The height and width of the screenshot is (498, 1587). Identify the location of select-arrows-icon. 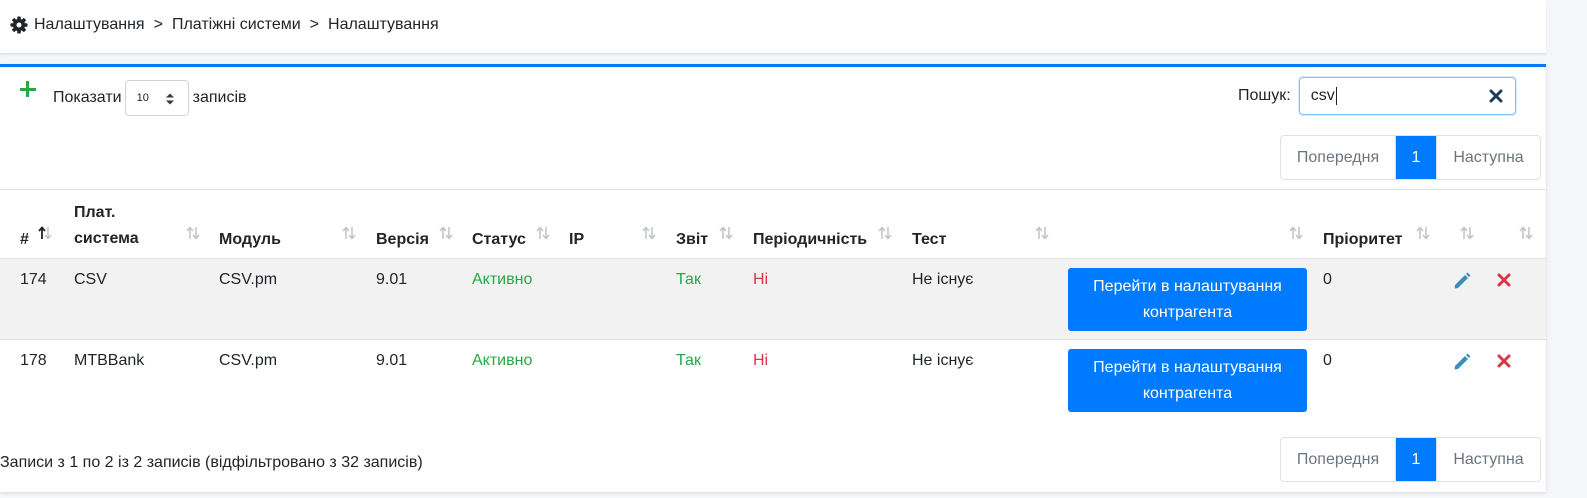
(169, 99).